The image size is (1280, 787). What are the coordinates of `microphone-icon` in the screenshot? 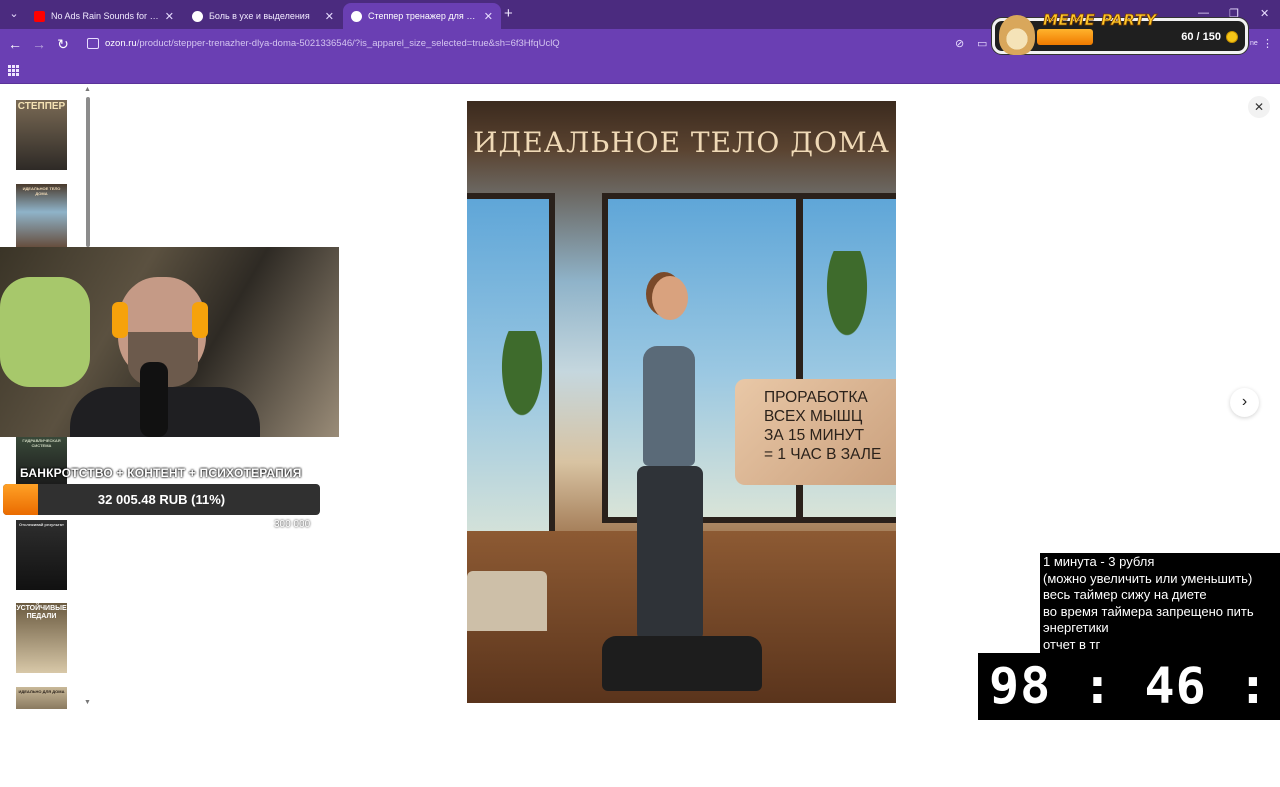 It's located at (154, 399).